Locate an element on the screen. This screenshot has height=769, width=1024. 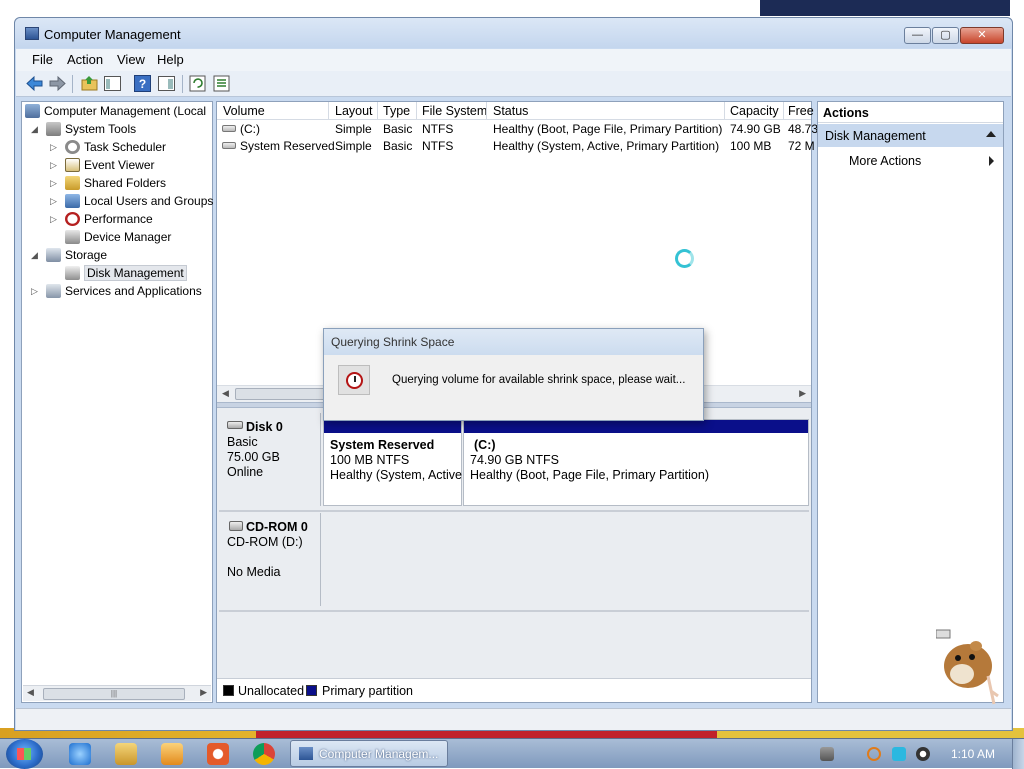
volume-tray-icon is located at coordinates (923, 754).